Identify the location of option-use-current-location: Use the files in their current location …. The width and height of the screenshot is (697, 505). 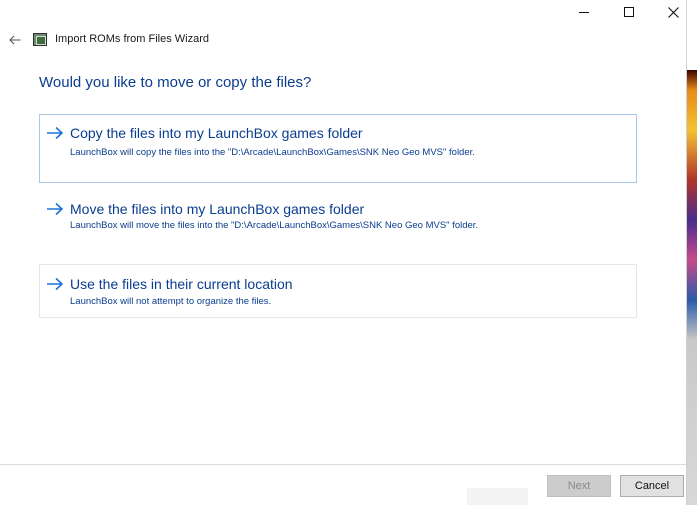
(338, 291).